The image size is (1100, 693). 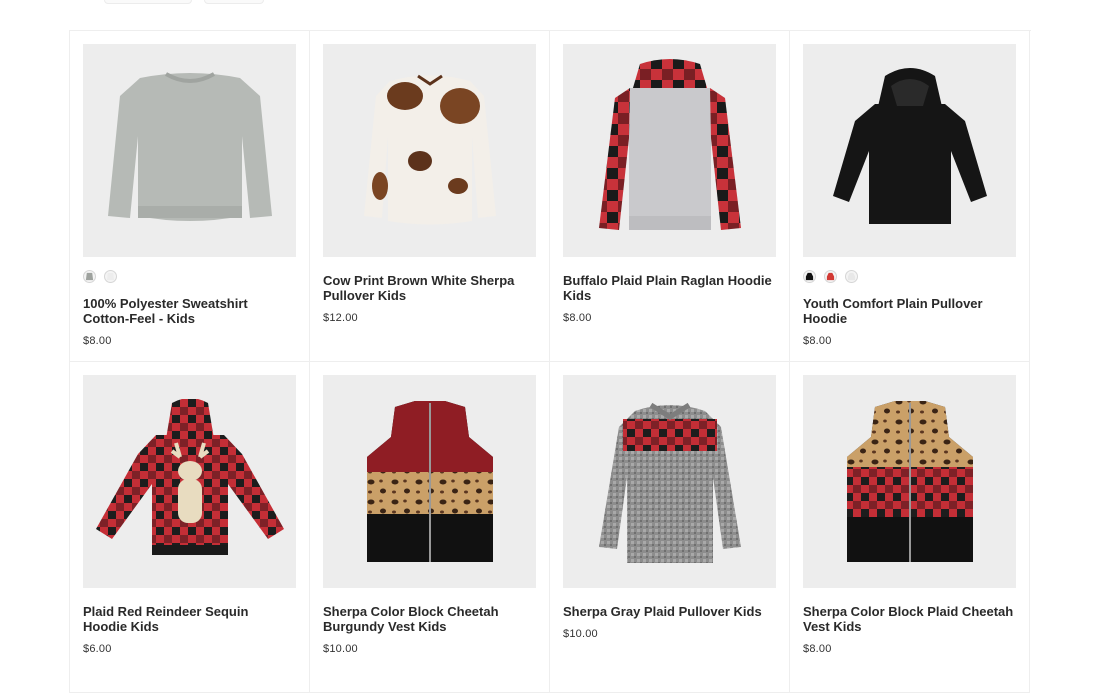 I want to click on product-card: Sherpa Gray Plaid Pullover Kids $10.00, so click(x=670, y=527).